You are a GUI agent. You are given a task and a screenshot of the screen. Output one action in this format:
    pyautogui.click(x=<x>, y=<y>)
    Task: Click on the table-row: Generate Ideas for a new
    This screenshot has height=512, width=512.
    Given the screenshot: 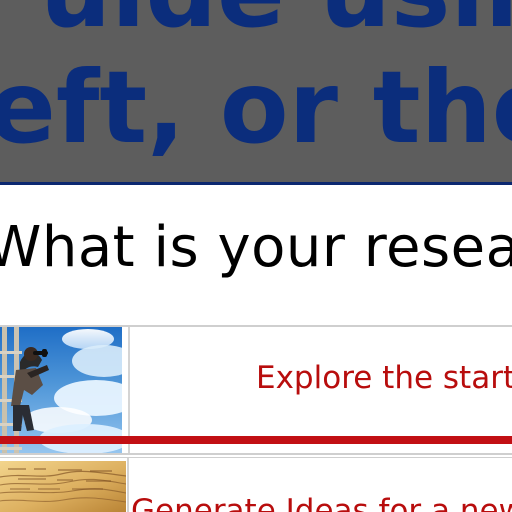 What is the action you would take?
    pyautogui.click(x=256, y=484)
    